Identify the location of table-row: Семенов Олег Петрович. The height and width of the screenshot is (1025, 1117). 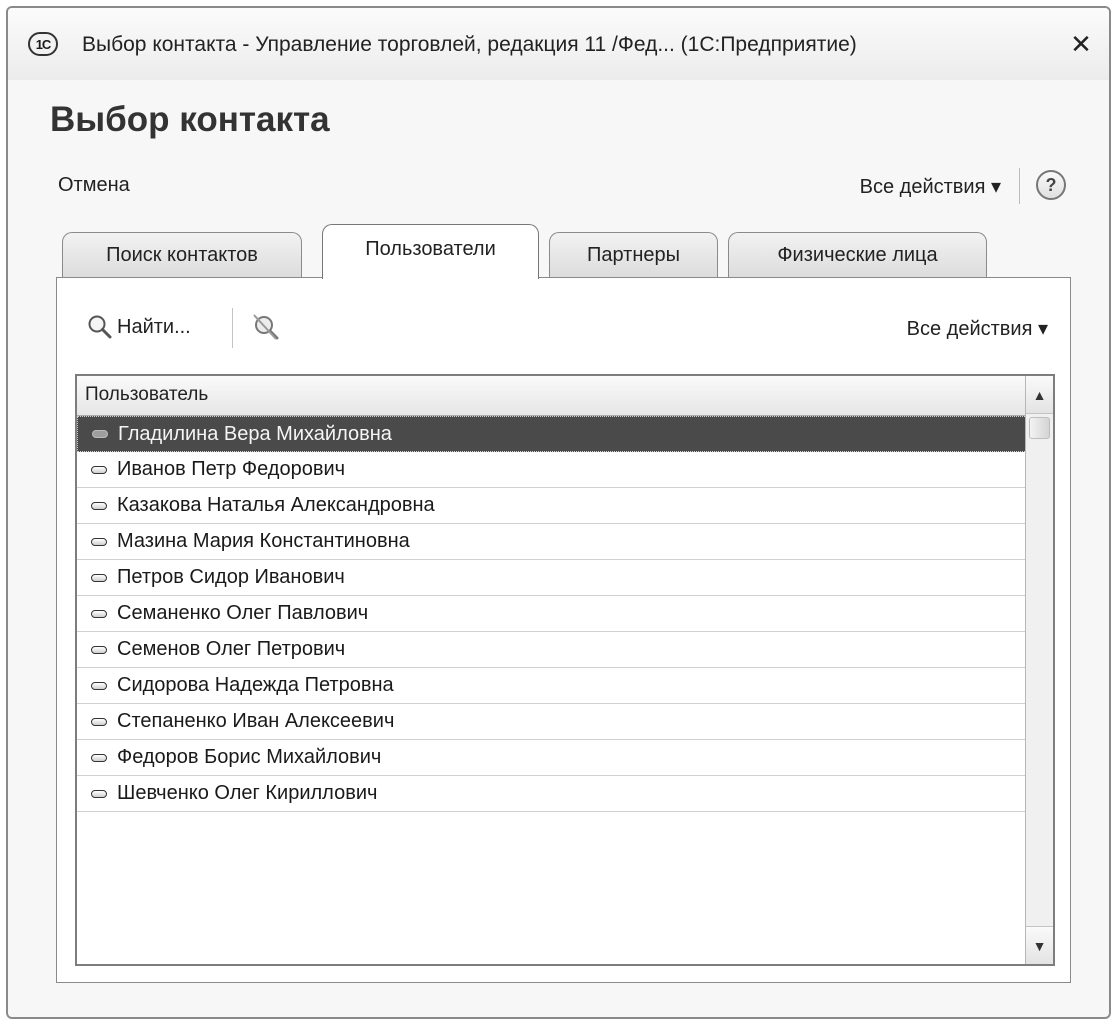
(552, 650).